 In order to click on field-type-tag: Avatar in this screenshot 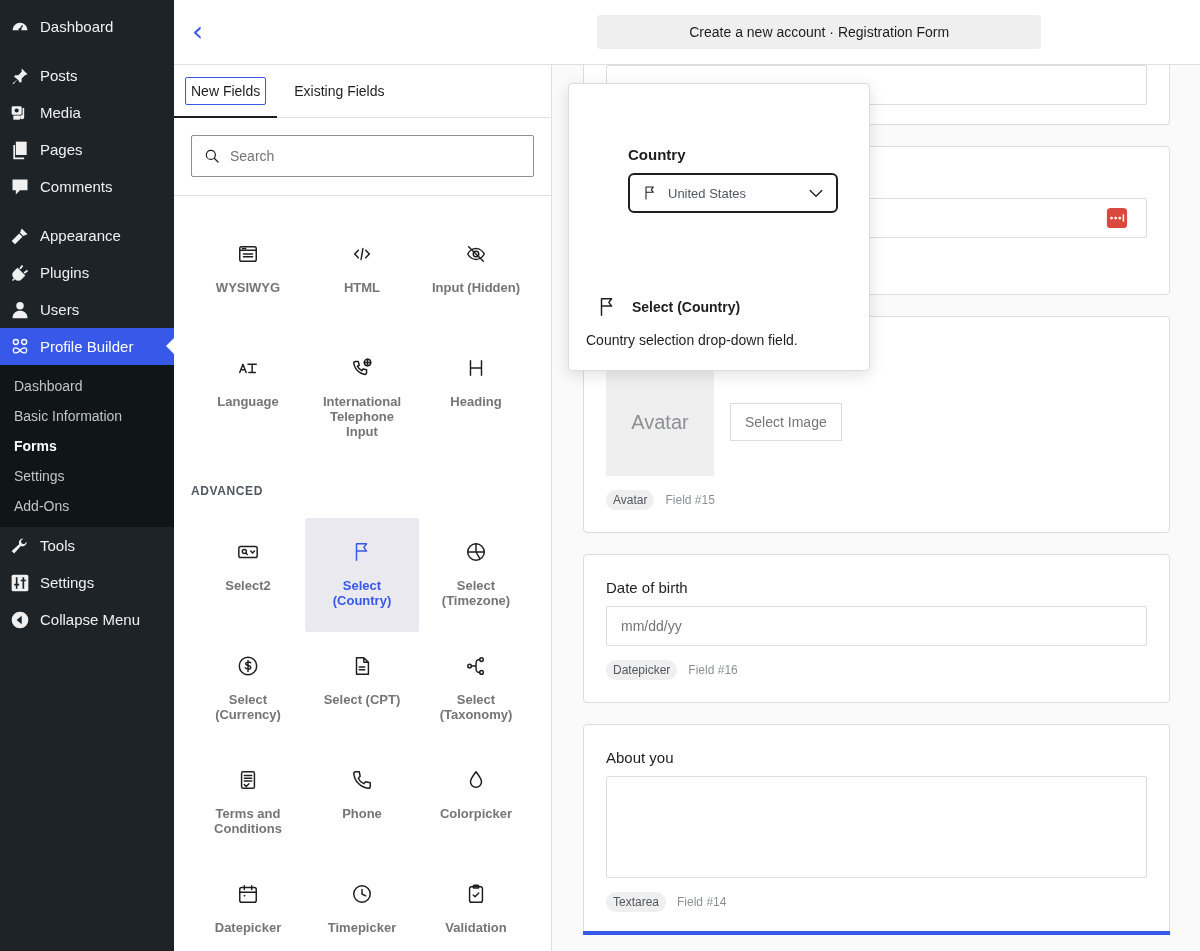, I will do `click(630, 500)`.